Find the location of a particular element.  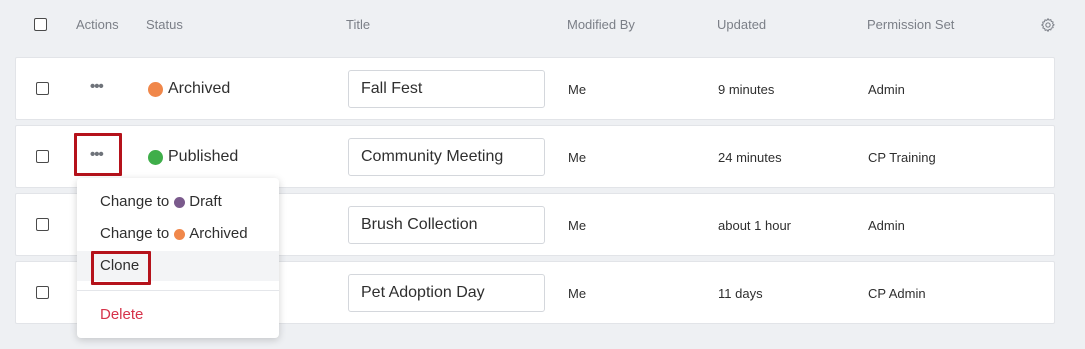

status-badge: Published is located at coordinates (193, 157).